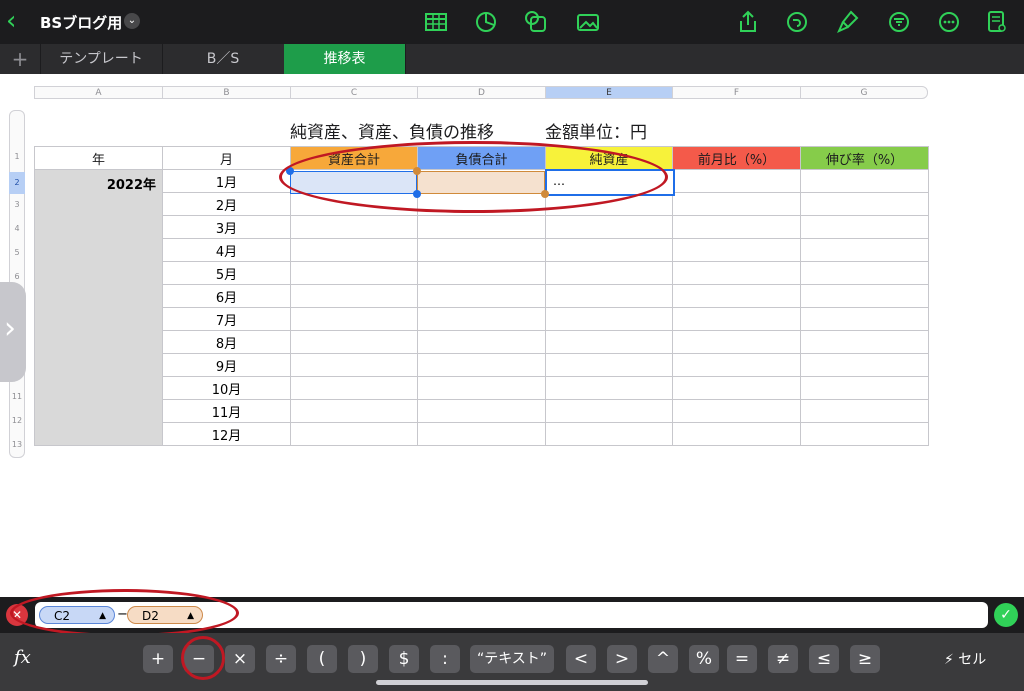  I want to click on row-header-3: 3, so click(17, 204).